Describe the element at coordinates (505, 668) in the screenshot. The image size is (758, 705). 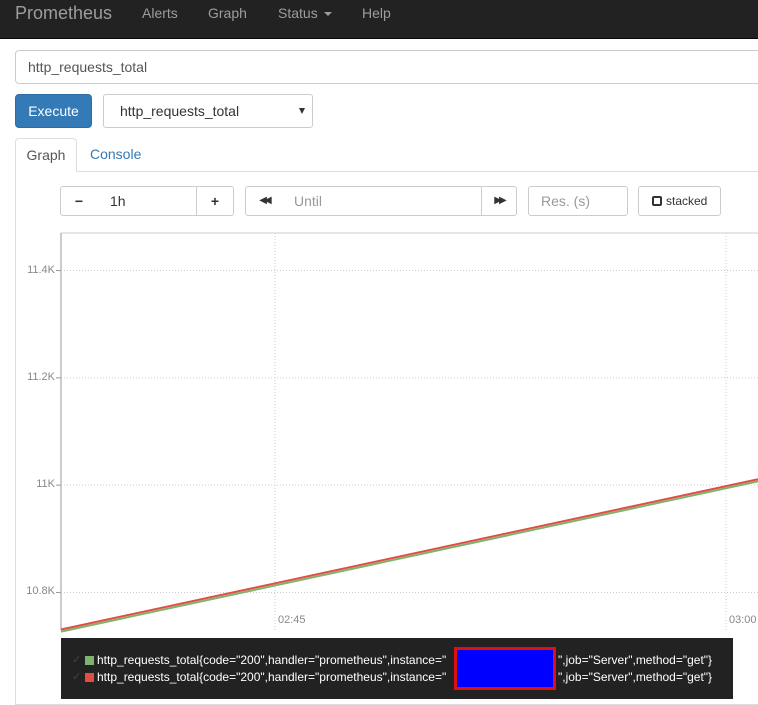
I see `redaction-box` at that location.